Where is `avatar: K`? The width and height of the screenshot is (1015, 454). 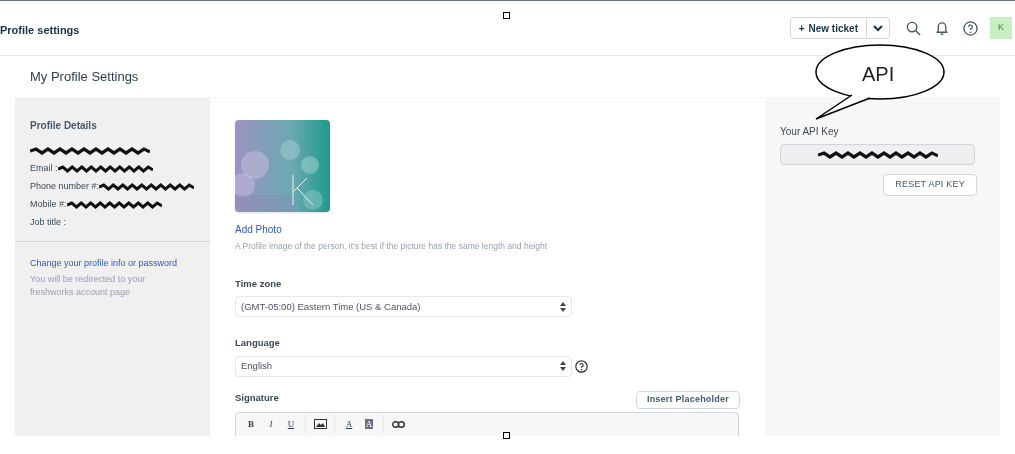
avatar: K is located at coordinates (1001, 28).